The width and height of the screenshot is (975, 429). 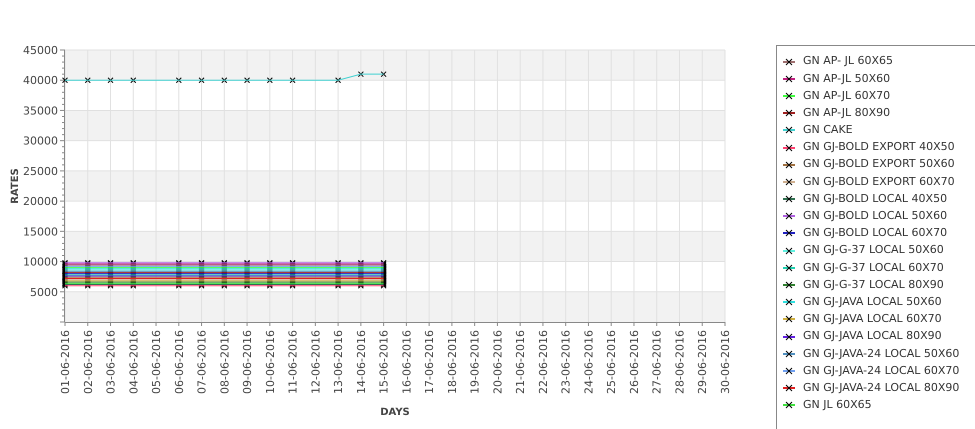 What do you see at coordinates (157, 362) in the screenshot?
I see `axis-label: 05-06-2016` at bounding box center [157, 362].